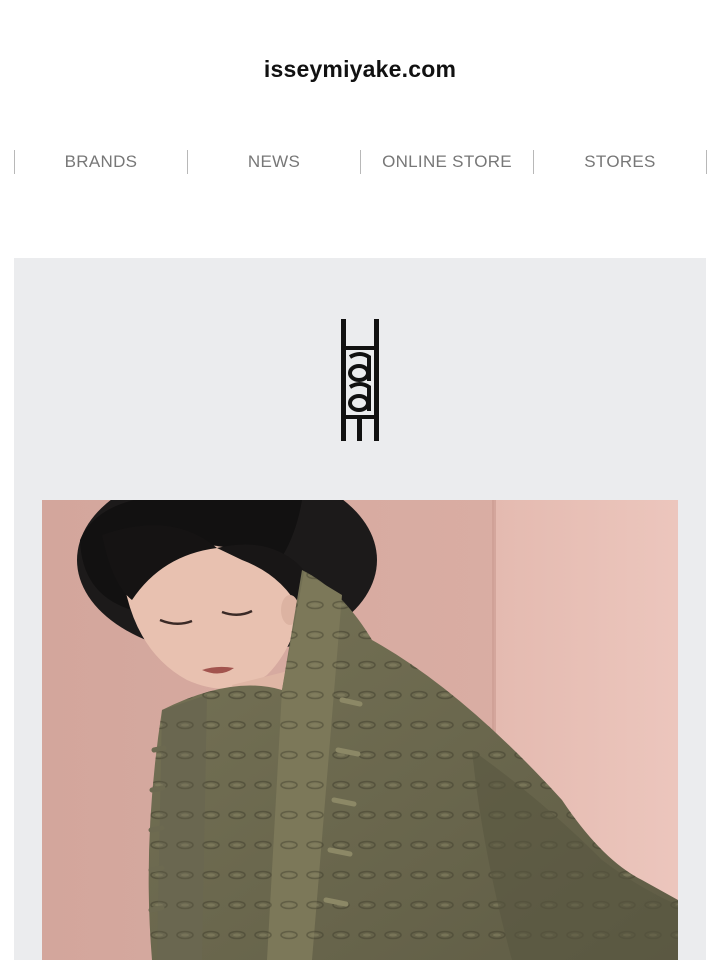 The height and width of the screenshot is (960, 720). What do you see at coordinates (274, 162) in the screenshot?
I see `nav-item-news: NEWS` at bounding box center [274, 162].